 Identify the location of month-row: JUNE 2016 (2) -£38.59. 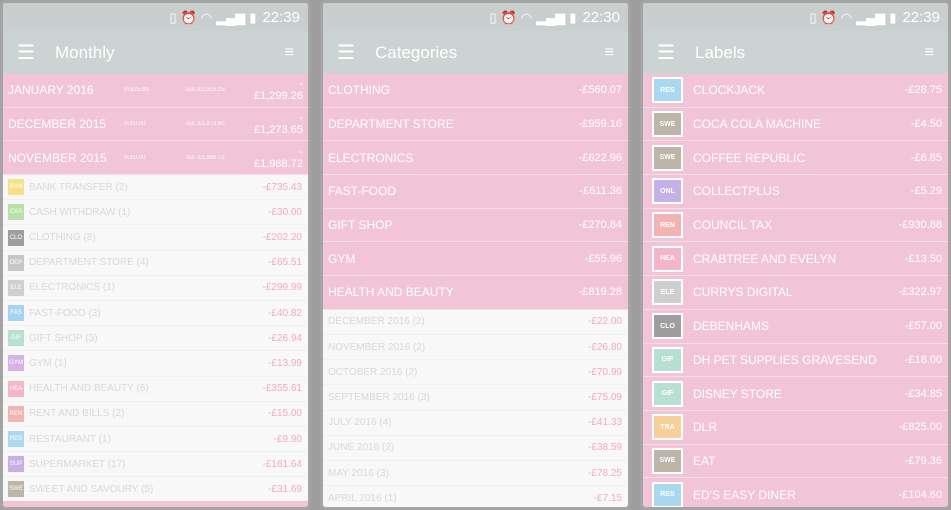
(475, 448).